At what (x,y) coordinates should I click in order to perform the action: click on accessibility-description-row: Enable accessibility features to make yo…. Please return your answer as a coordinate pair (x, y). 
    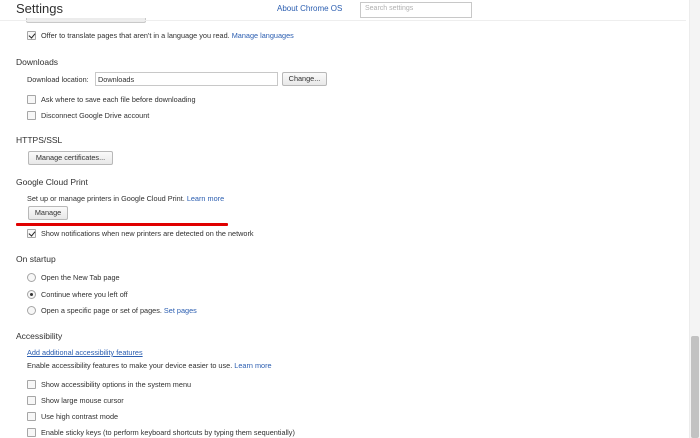
    Looking at the image, I should click on (149, 365).